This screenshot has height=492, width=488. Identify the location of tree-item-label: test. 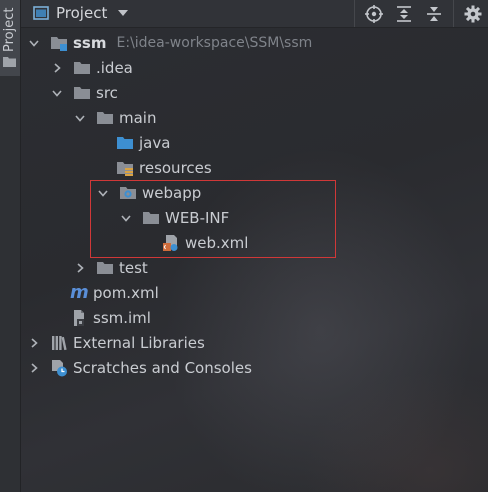
(133, 268).